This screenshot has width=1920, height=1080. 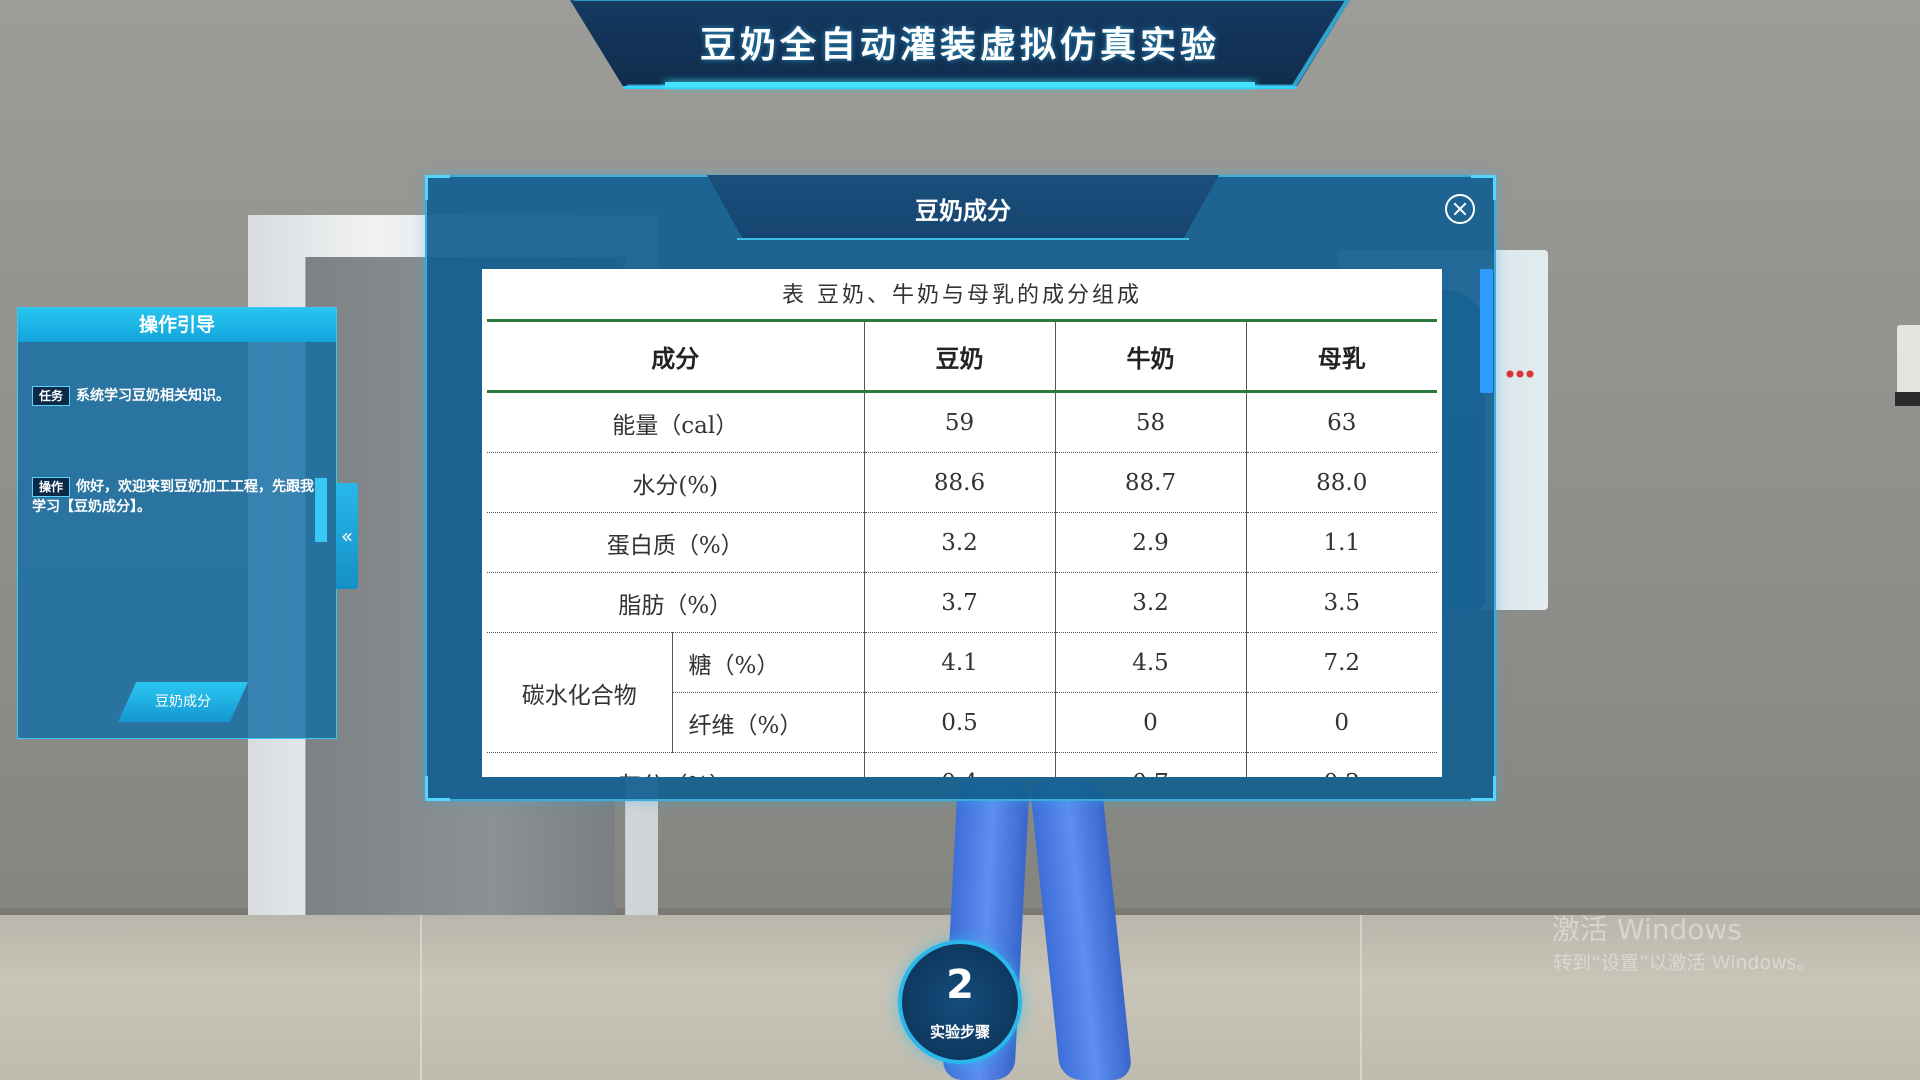 What do you see at coordinates (960, 722) in the screenshot?
I see `table-cell: 0.5` at bounding box center [960, 722].